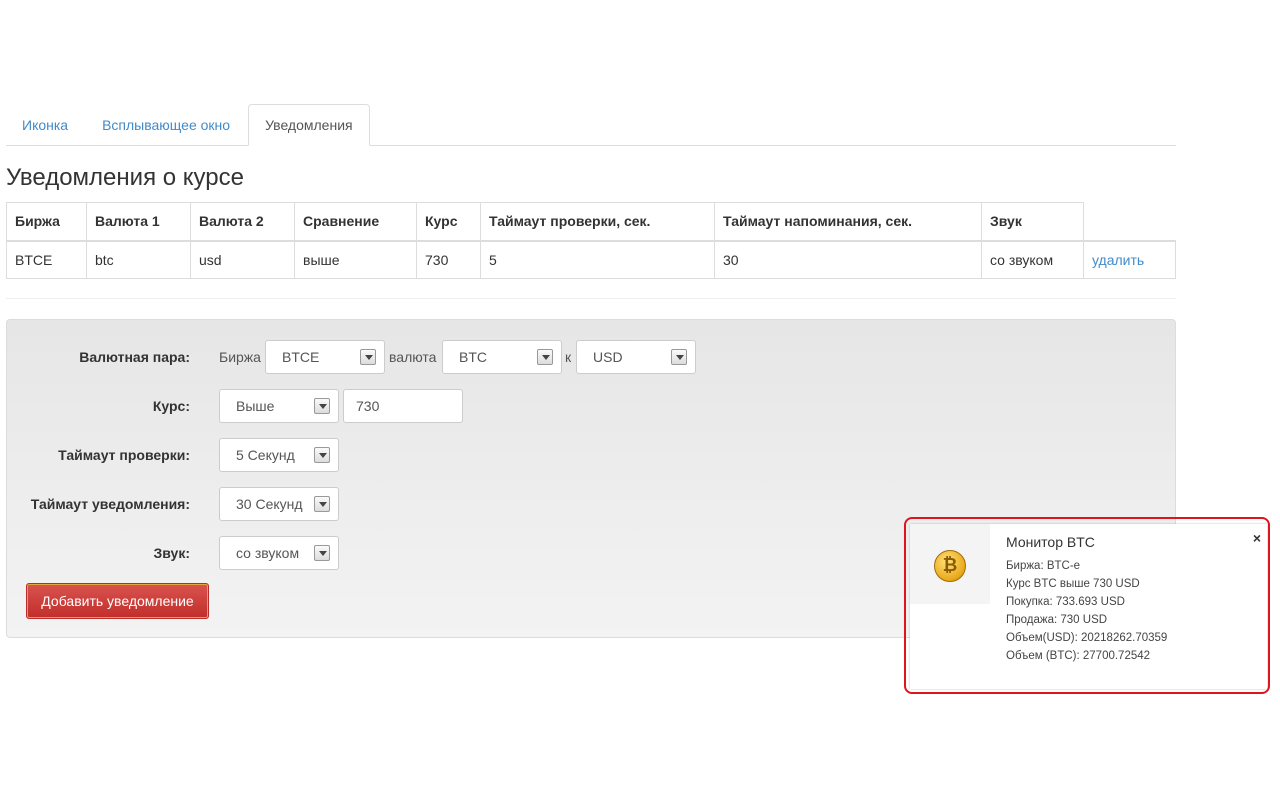 The image size is (1280, 800). I want to click on cell-remind-timeout: 30, so click(848, 259).